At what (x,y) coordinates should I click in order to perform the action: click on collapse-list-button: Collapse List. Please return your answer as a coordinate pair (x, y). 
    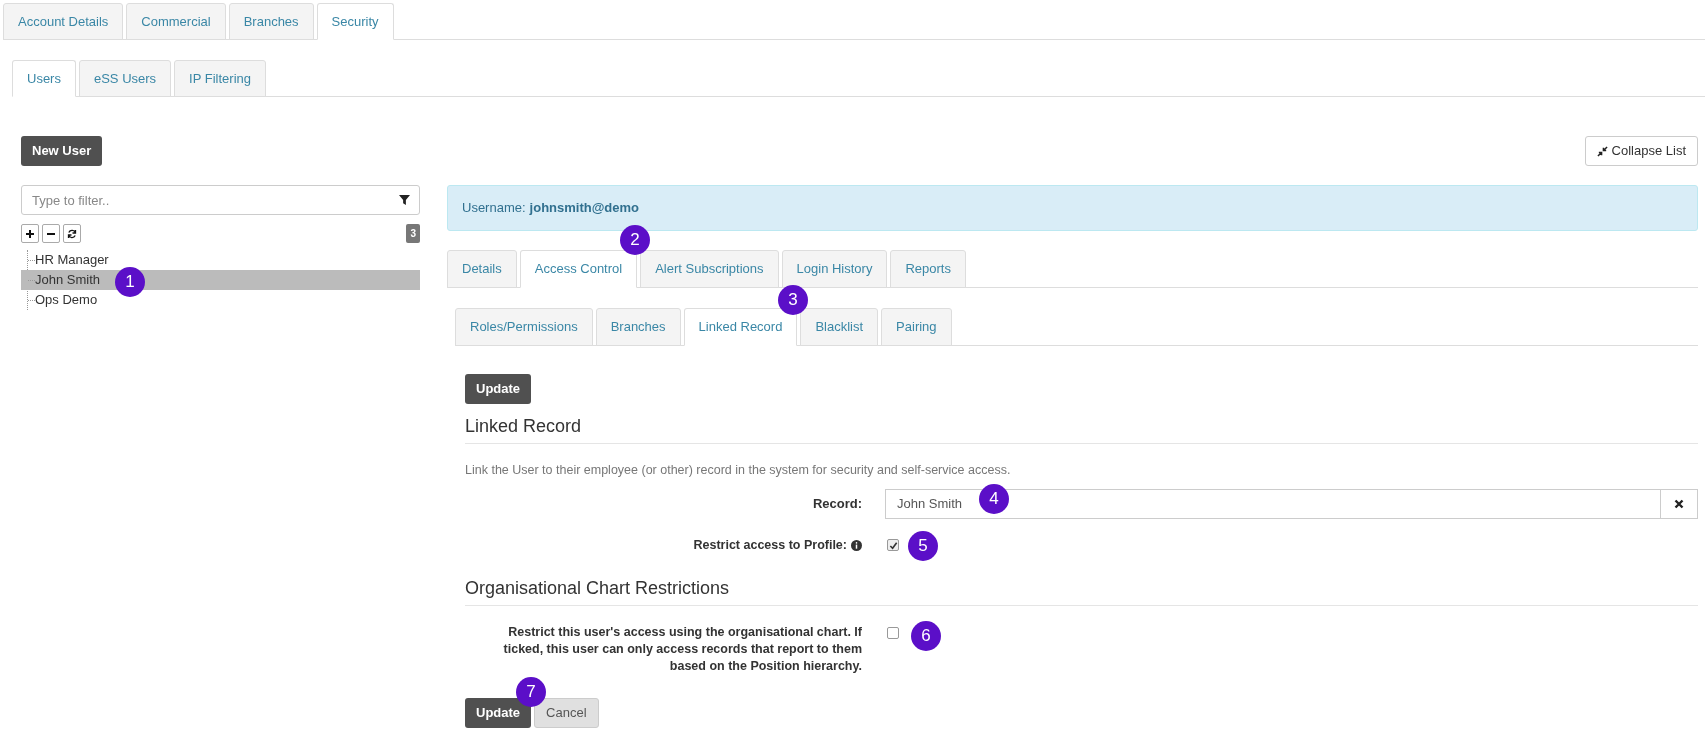
    Looking at the image, I should click on (1641, 151).